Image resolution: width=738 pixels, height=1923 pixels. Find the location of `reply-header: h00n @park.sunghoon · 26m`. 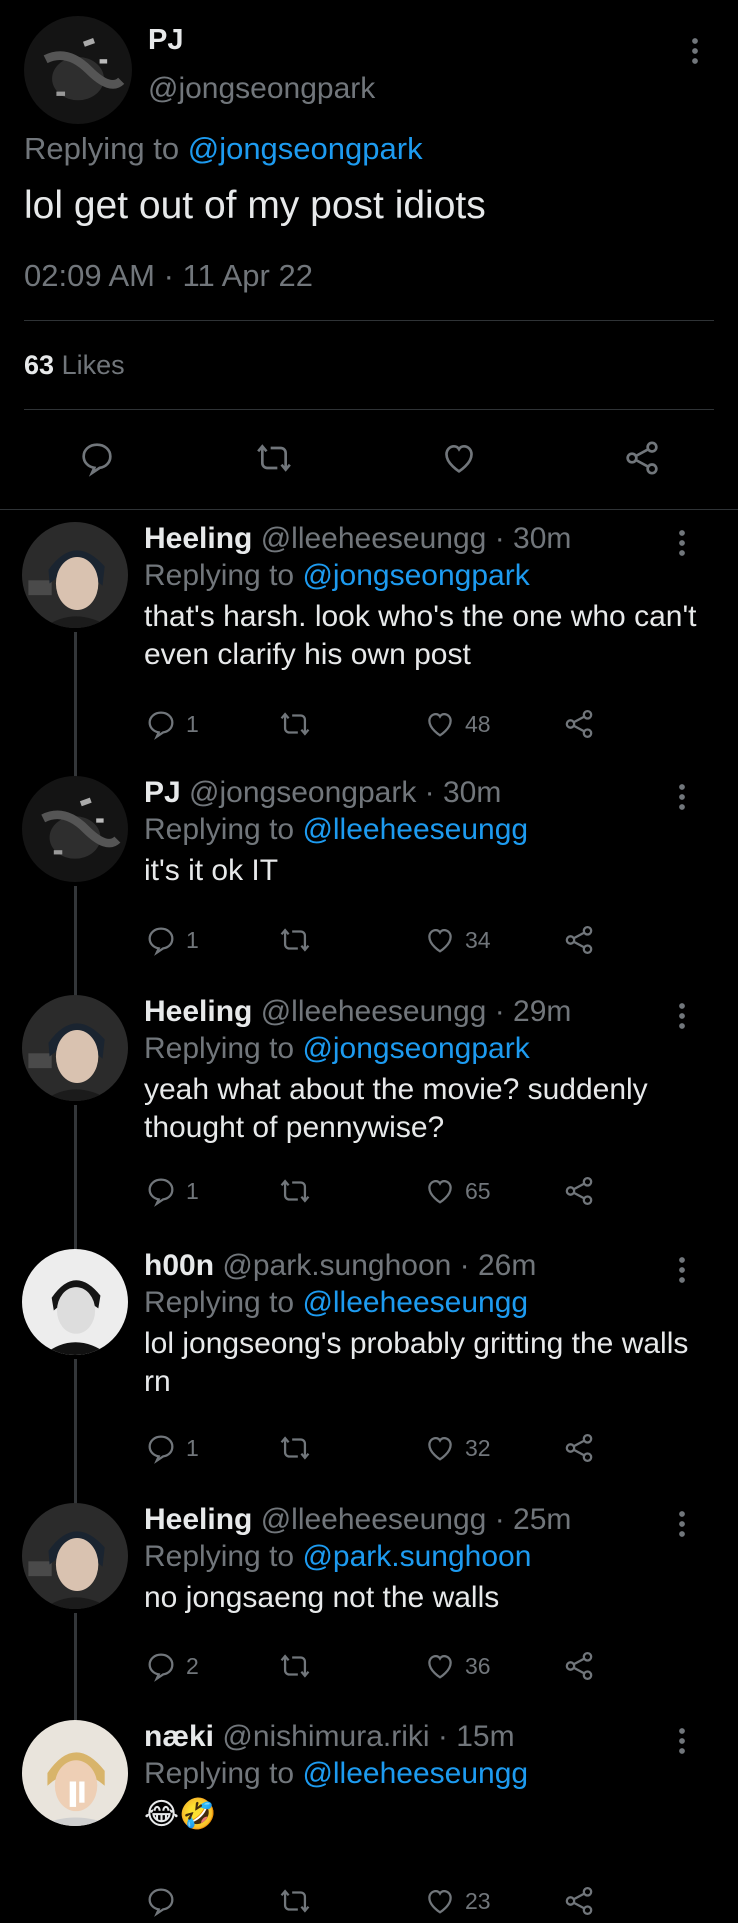

reply-header: h00n @park.sunghoon · 26m is located at coordinates (340, 1266).